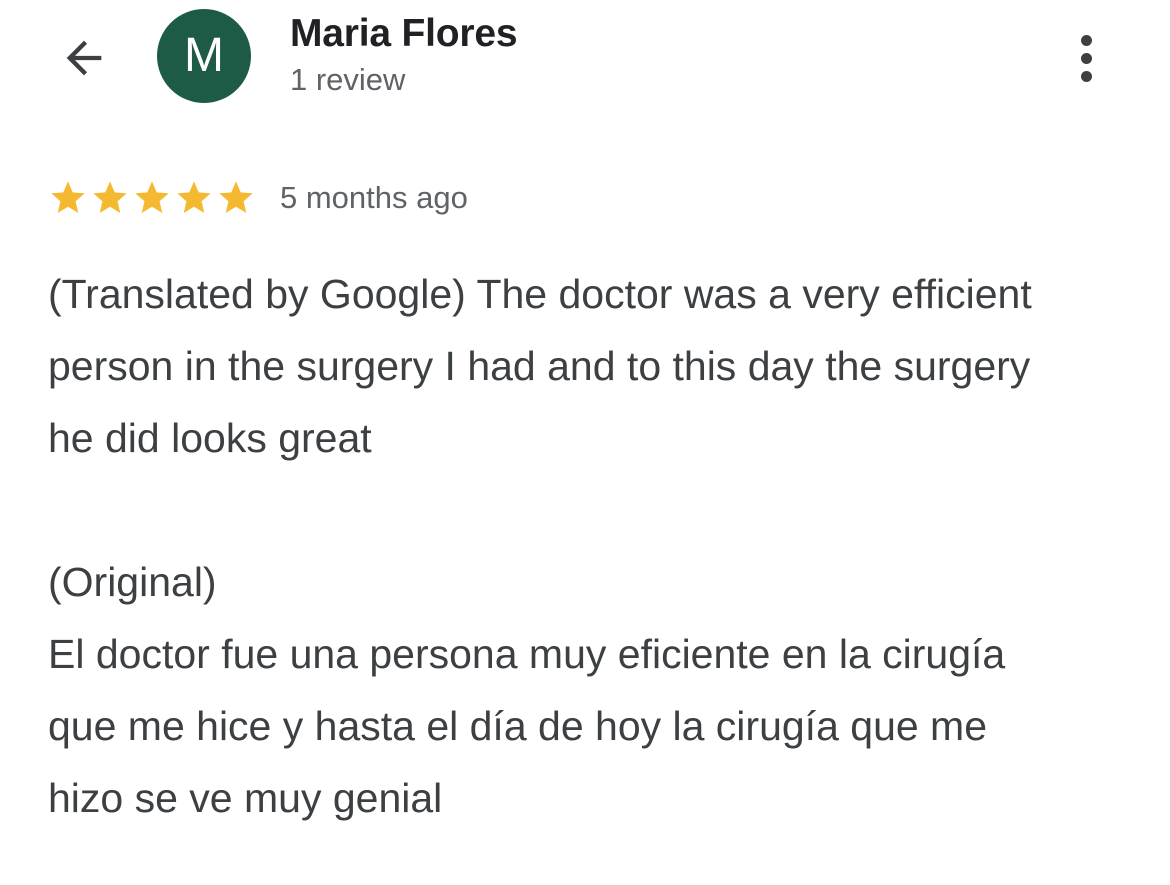 Image resolution: width=1170 pixels, height=885 pixels. I want to click on review-original-label: (Original), so click(132, 582).